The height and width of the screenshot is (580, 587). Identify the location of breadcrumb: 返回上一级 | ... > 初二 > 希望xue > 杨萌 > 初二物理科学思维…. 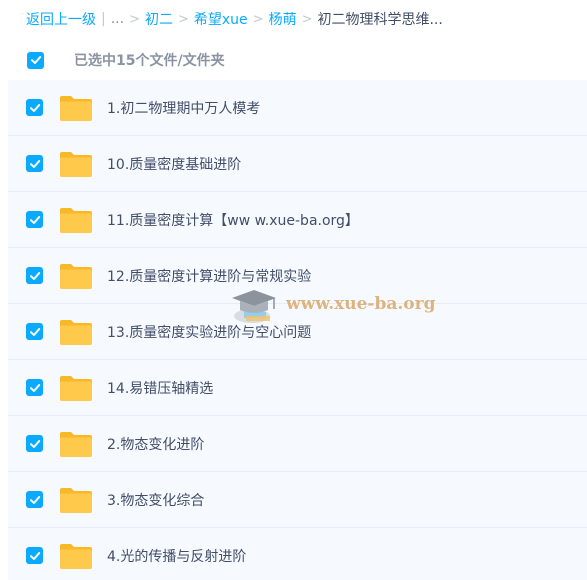
(293, 19).